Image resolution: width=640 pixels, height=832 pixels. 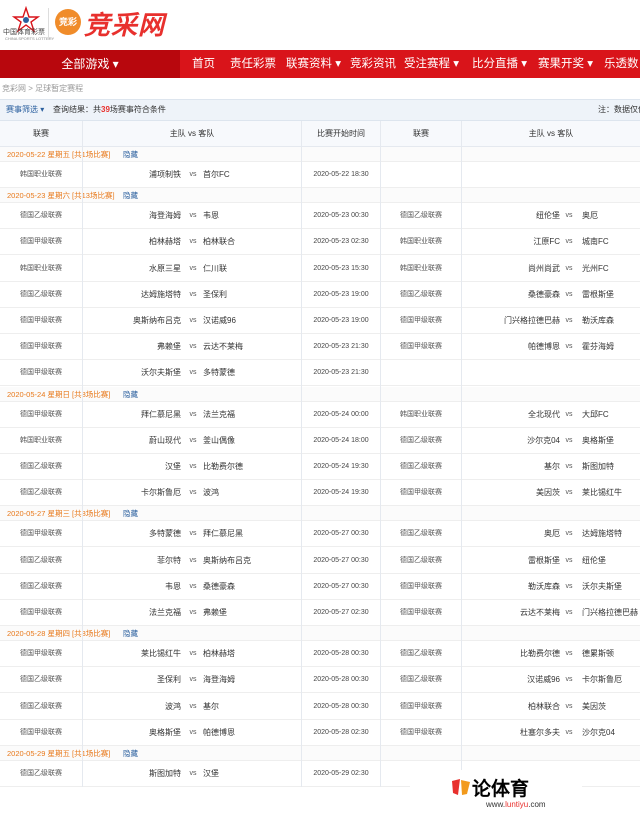 I want to click on away-team: 拜仁慕尼黑, so click(x=223, y=534).